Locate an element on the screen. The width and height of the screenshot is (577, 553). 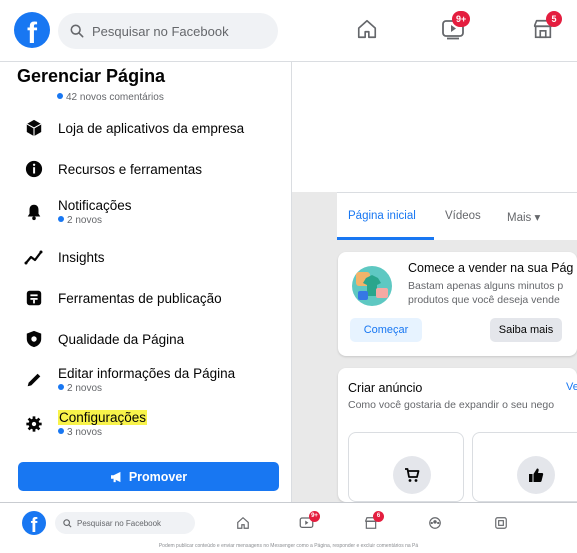
gaming-icon is located at coordinates (501, 523).